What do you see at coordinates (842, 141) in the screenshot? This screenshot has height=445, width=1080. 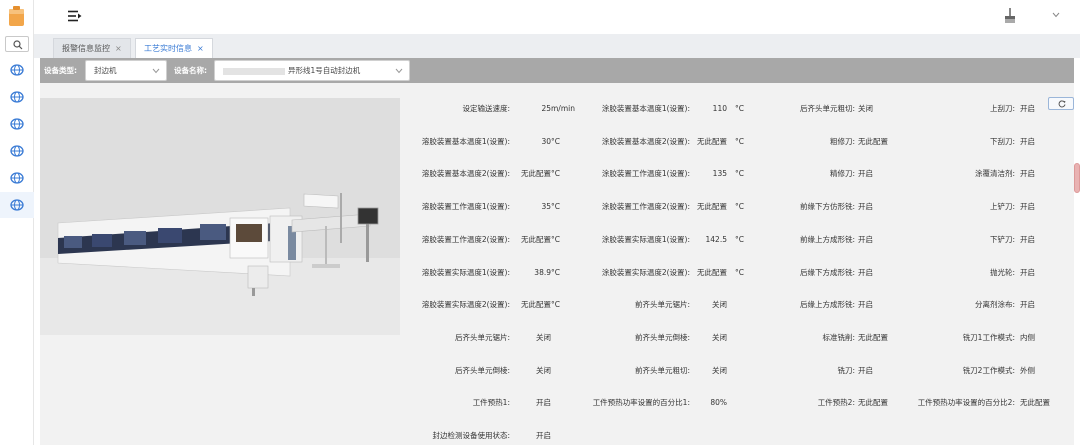 I see `param-label: 粗修刀:` at bounding box center [842, 141].